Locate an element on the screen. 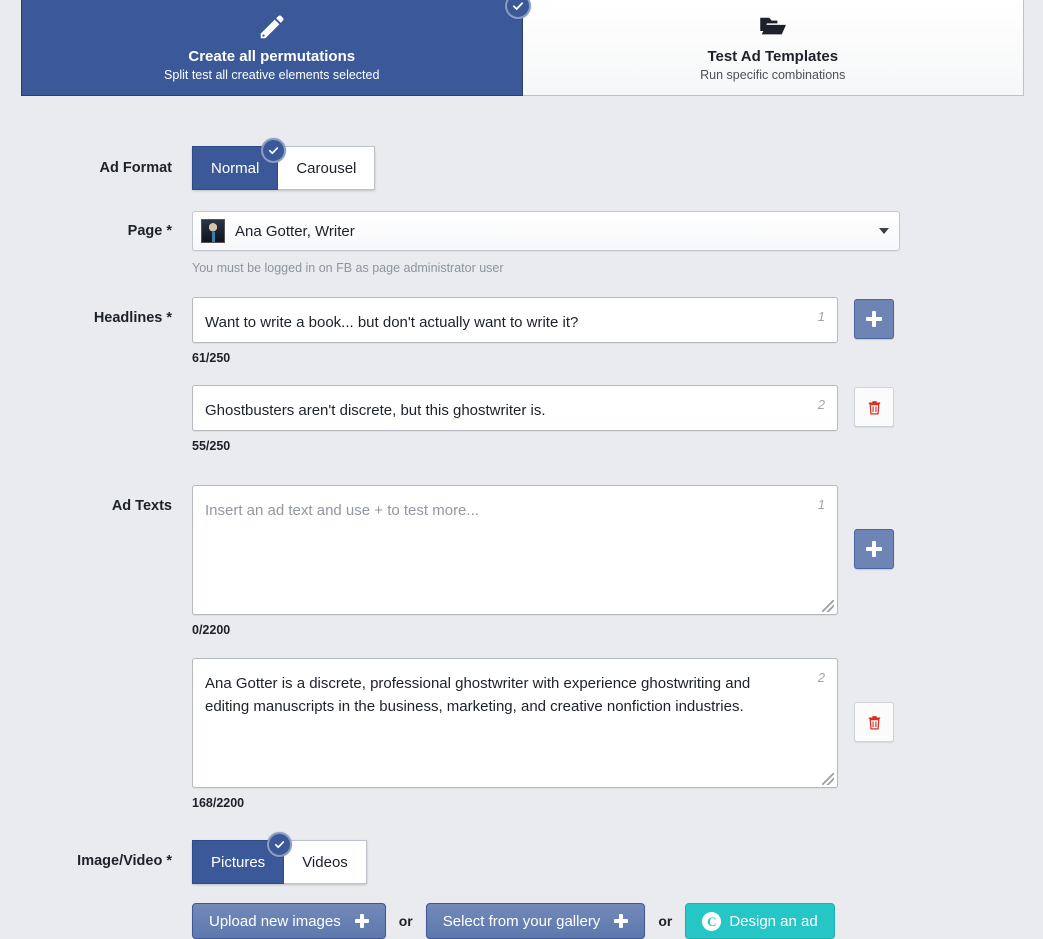 This screenshot has height=939, width=1043. field-row-ad-format: Ad Format Normal Carousel is located at coordinates (521, 164).